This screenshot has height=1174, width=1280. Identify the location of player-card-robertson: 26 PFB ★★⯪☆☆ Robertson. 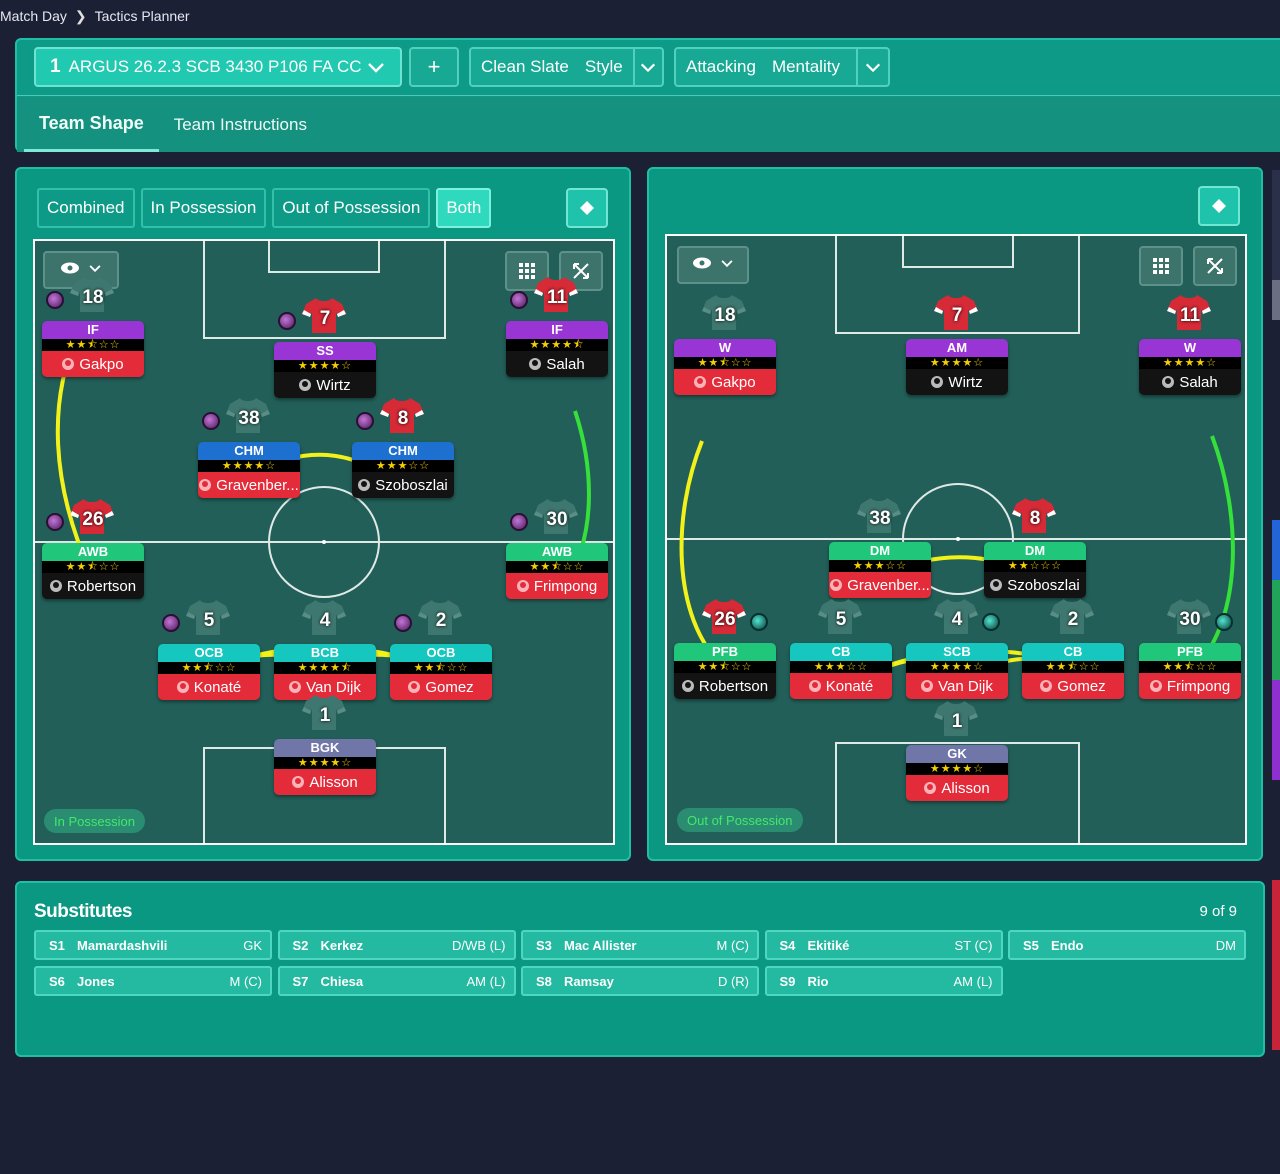
(725, 648).